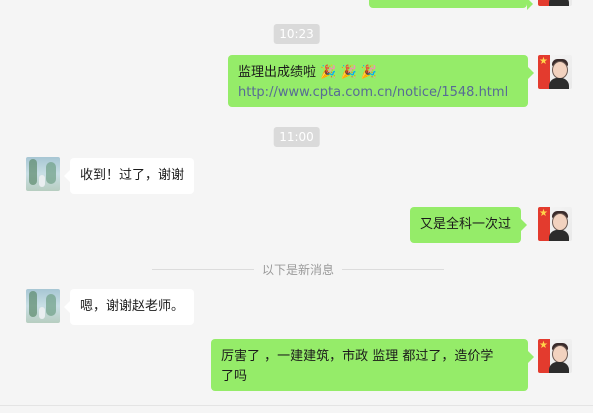 The width and height of the screenshot is (593, 413). What do you see at coordinates (296, 405) in the screenshot?
I see `input-area-border` at bounding box center [296, 405].